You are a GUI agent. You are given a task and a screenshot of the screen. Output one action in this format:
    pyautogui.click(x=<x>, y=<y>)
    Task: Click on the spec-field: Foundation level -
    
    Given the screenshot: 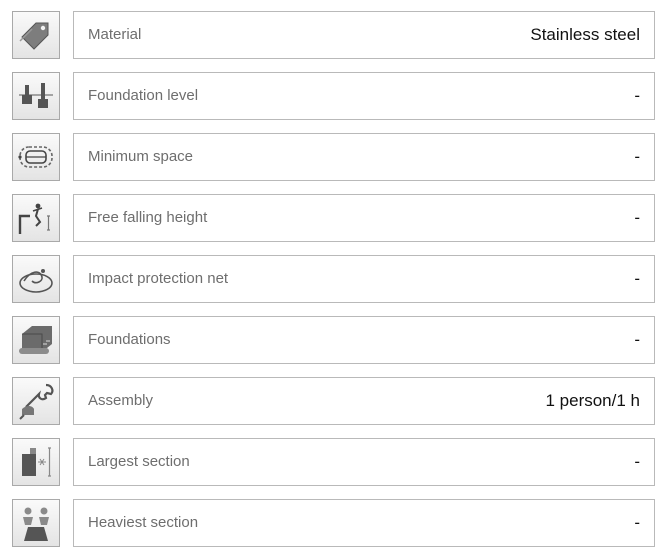 What is the action you would take?
    pyautogui.click(x=364, y=96)
    